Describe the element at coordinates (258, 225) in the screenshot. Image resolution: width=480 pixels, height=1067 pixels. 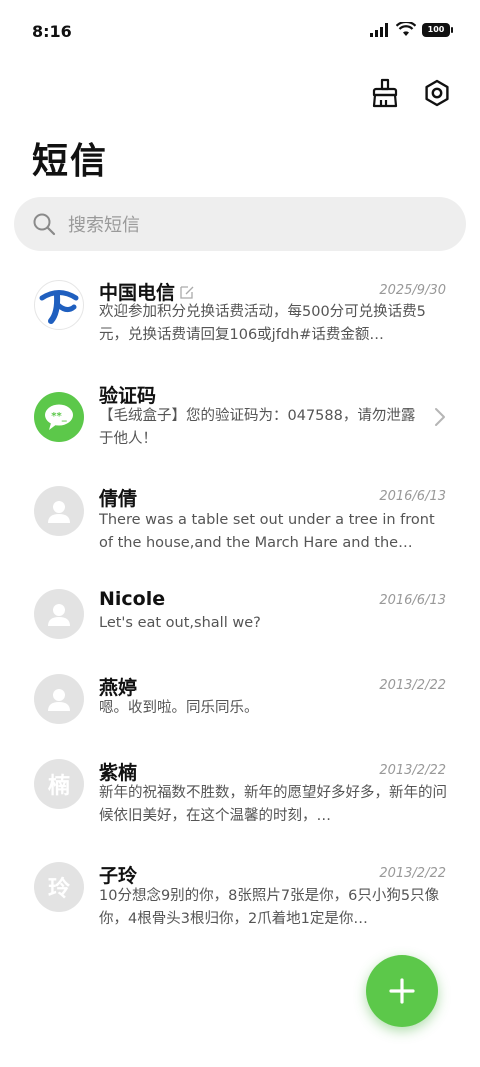
I see `search-input` at that location.